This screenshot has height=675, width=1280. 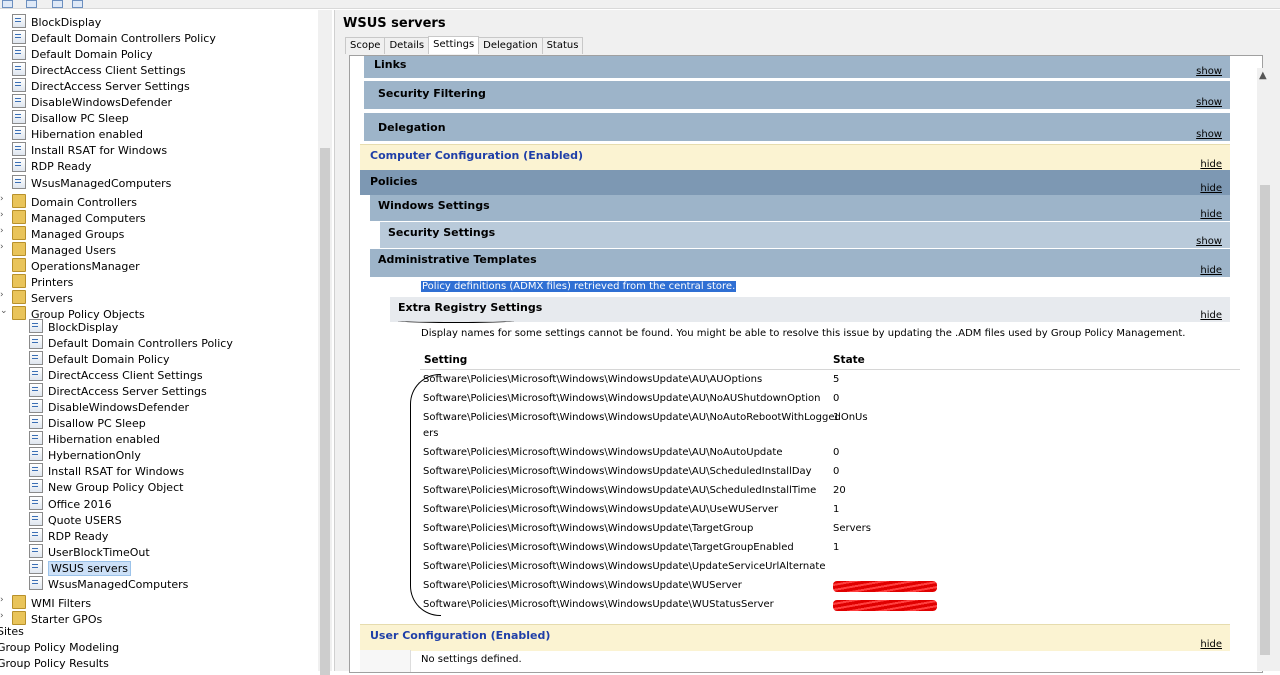 I want to click on scroll-up-icon: ▲, so click(x=1263, y=75).